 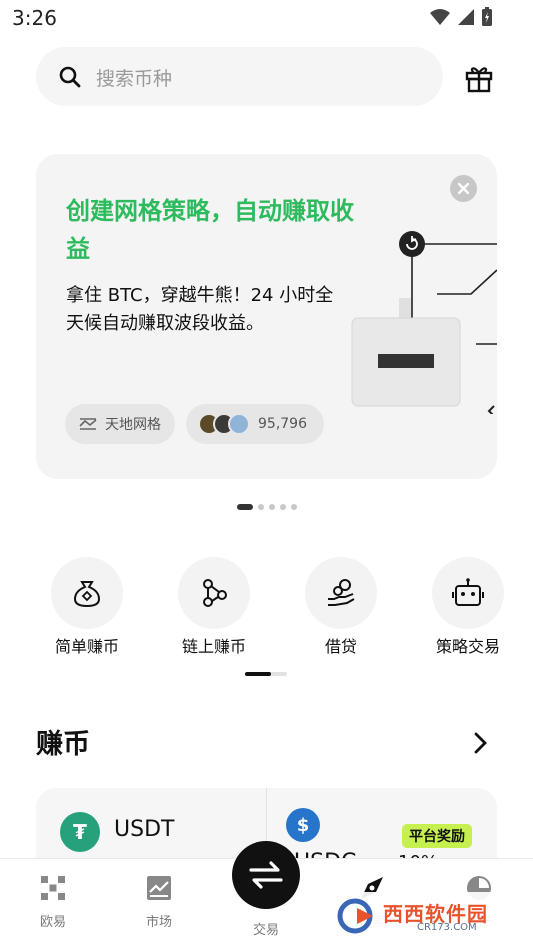 I want to click on grid-robot-illustration, so click(x=424, y=322).